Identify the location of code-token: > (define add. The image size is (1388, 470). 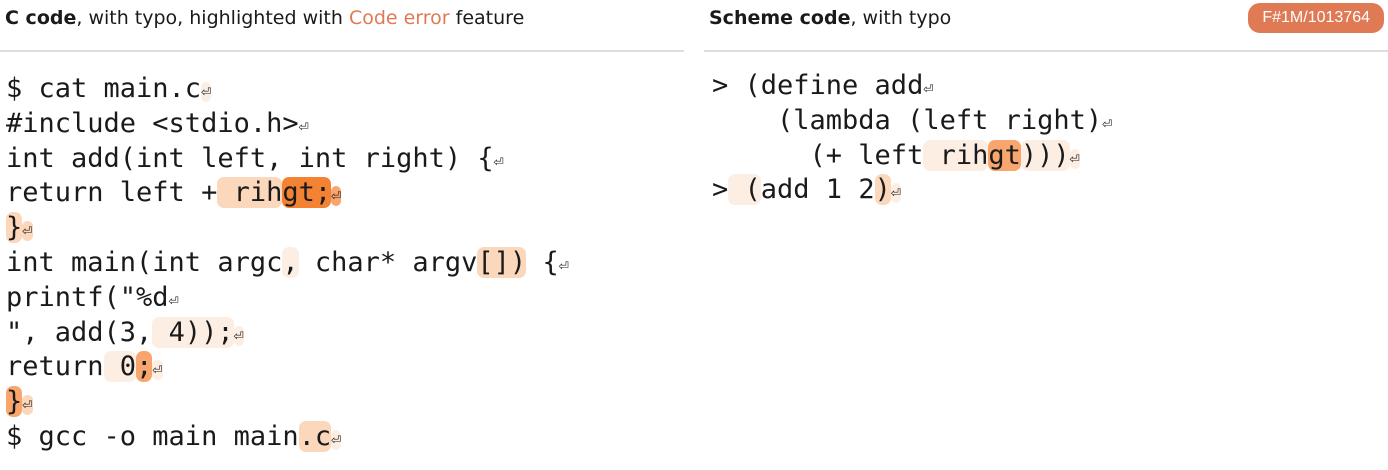
(818, 85).